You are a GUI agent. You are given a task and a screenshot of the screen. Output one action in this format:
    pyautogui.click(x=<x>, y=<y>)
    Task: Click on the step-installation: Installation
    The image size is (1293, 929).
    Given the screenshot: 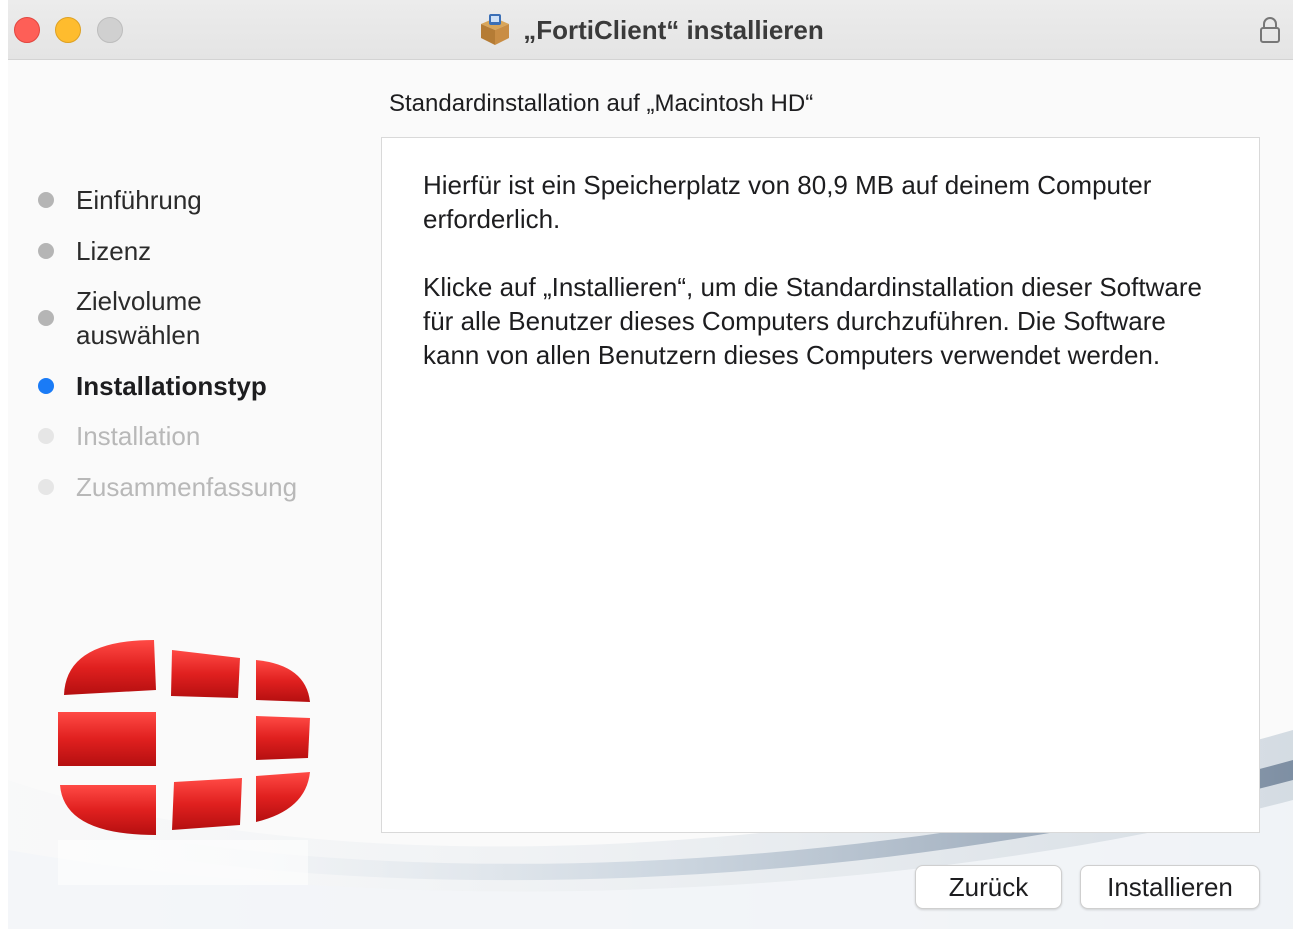 What is the action you would take?
    pyautogui.click(x=119, y=436)
    